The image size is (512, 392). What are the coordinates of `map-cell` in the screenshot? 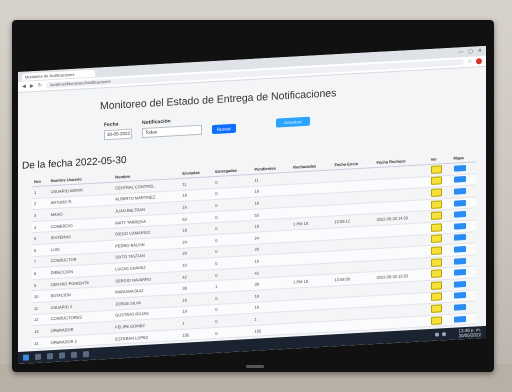 It's located at (463, 319).